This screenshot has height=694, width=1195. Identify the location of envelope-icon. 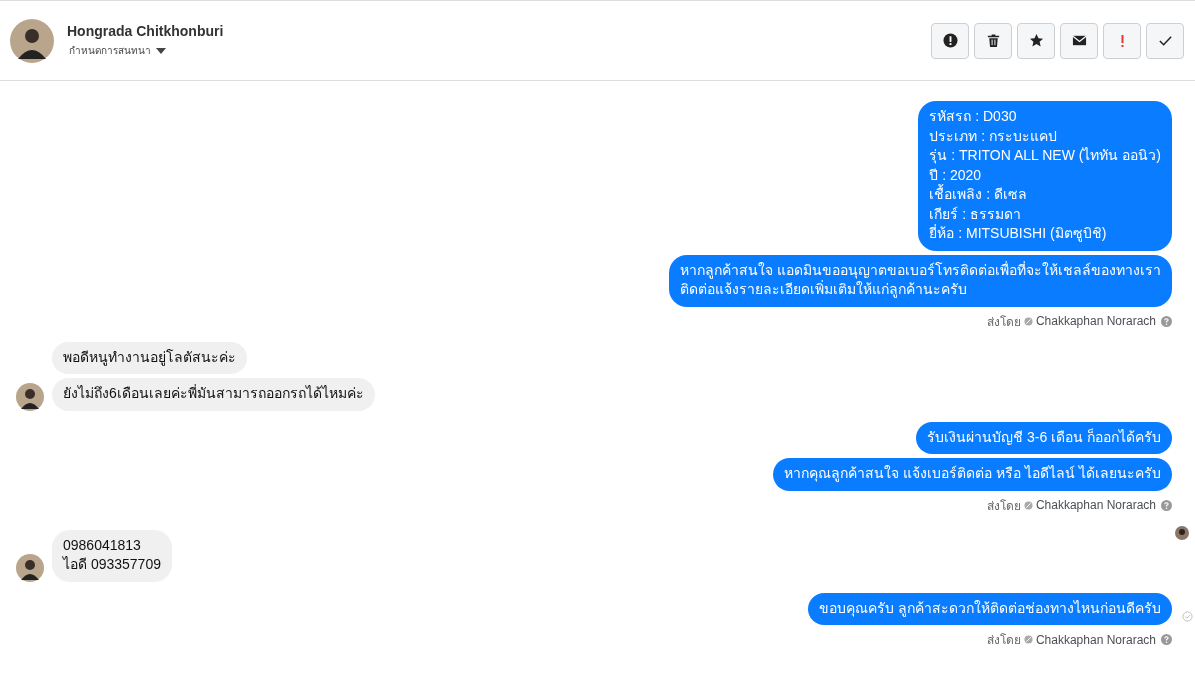
(1079, 40).